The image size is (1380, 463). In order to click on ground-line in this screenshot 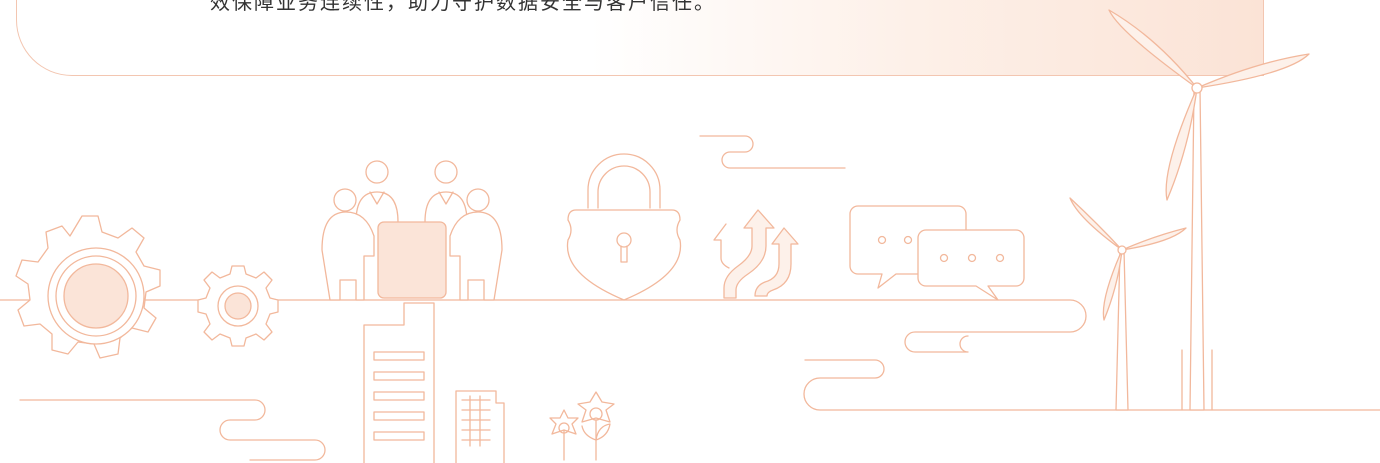, I will do `click(543, 326)`.